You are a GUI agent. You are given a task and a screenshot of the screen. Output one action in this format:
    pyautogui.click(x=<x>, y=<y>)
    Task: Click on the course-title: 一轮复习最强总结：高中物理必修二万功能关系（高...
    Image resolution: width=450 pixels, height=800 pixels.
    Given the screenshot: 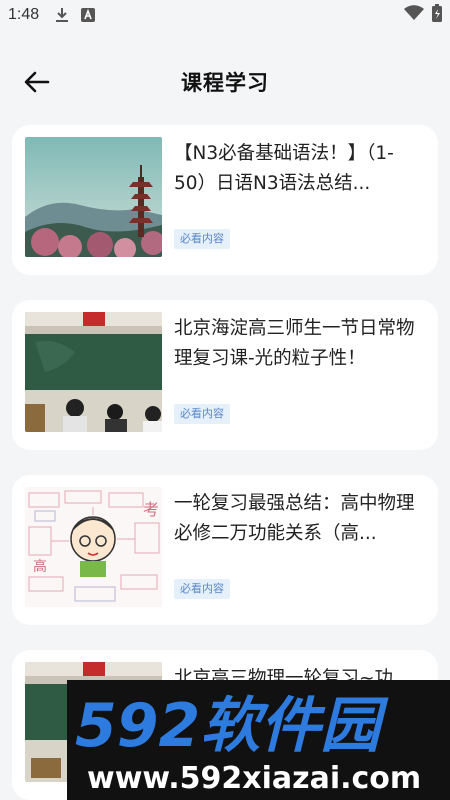 What is the action you would take?
    pyautogui.click(x=294, y=518)
    